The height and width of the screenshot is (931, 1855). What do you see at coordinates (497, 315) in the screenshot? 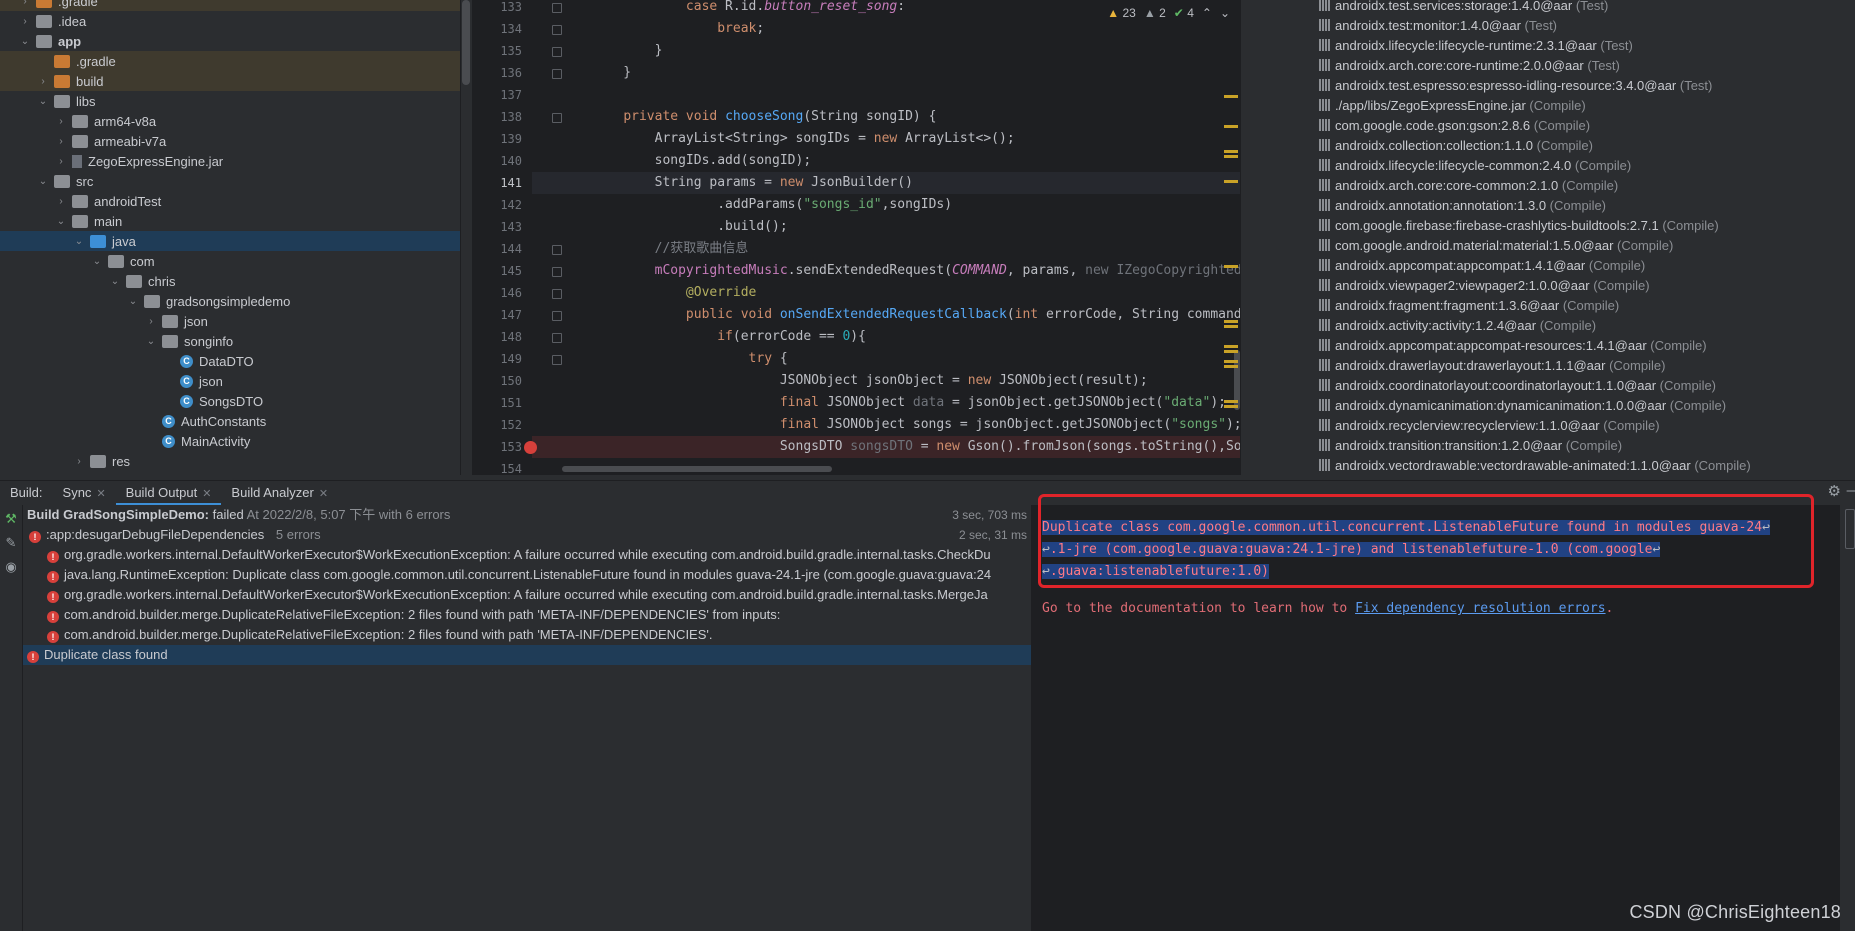
I see `line-number: 147` at bounding box center [497, 315].